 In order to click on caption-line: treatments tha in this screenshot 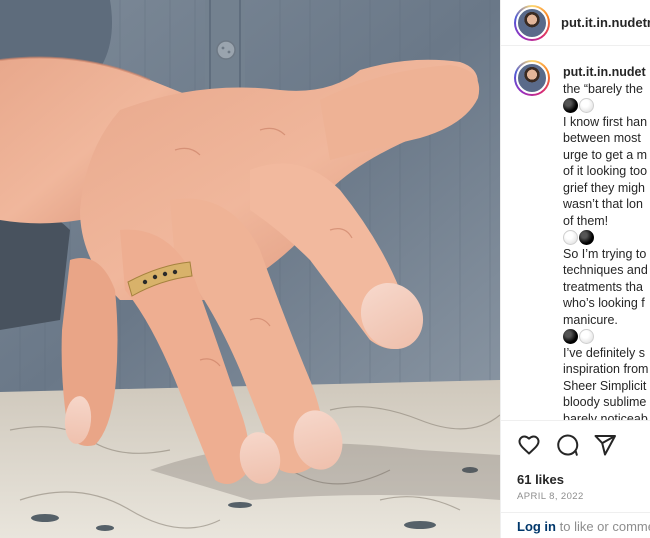, I will do `click(603, 286)`.